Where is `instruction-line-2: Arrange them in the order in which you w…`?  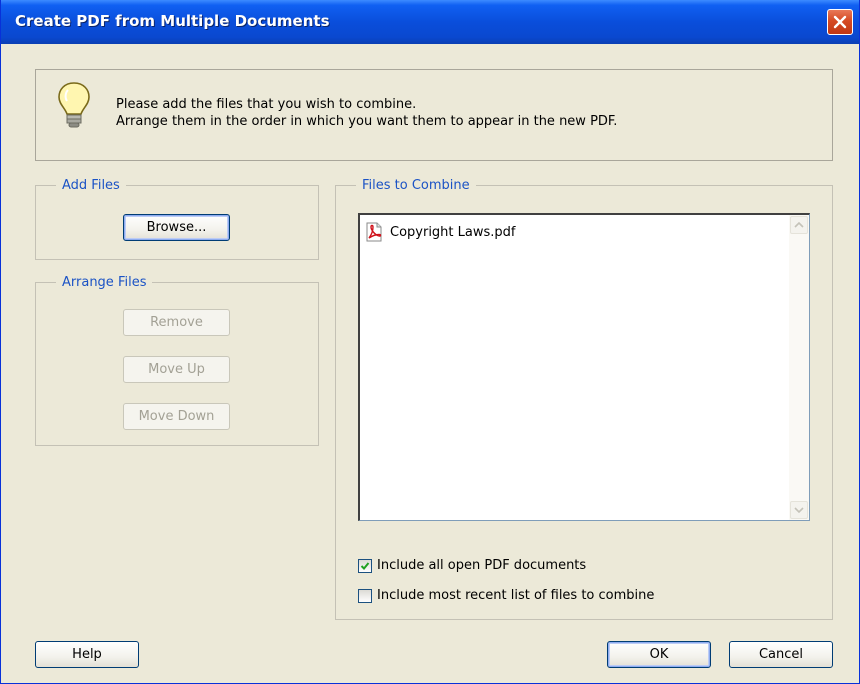
instruction-line-2: Arrange them in the order in which you w… is located at coordinates (367, 121).